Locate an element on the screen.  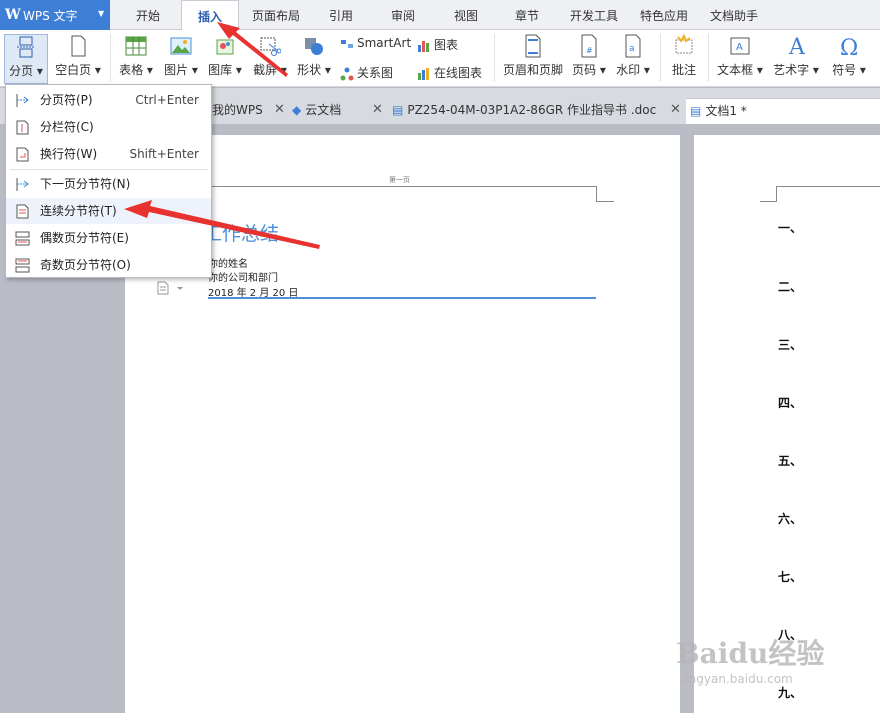
menu-item-page-break: 分页符(P) Ctrl+Enter is located at coordinates (108, 100).